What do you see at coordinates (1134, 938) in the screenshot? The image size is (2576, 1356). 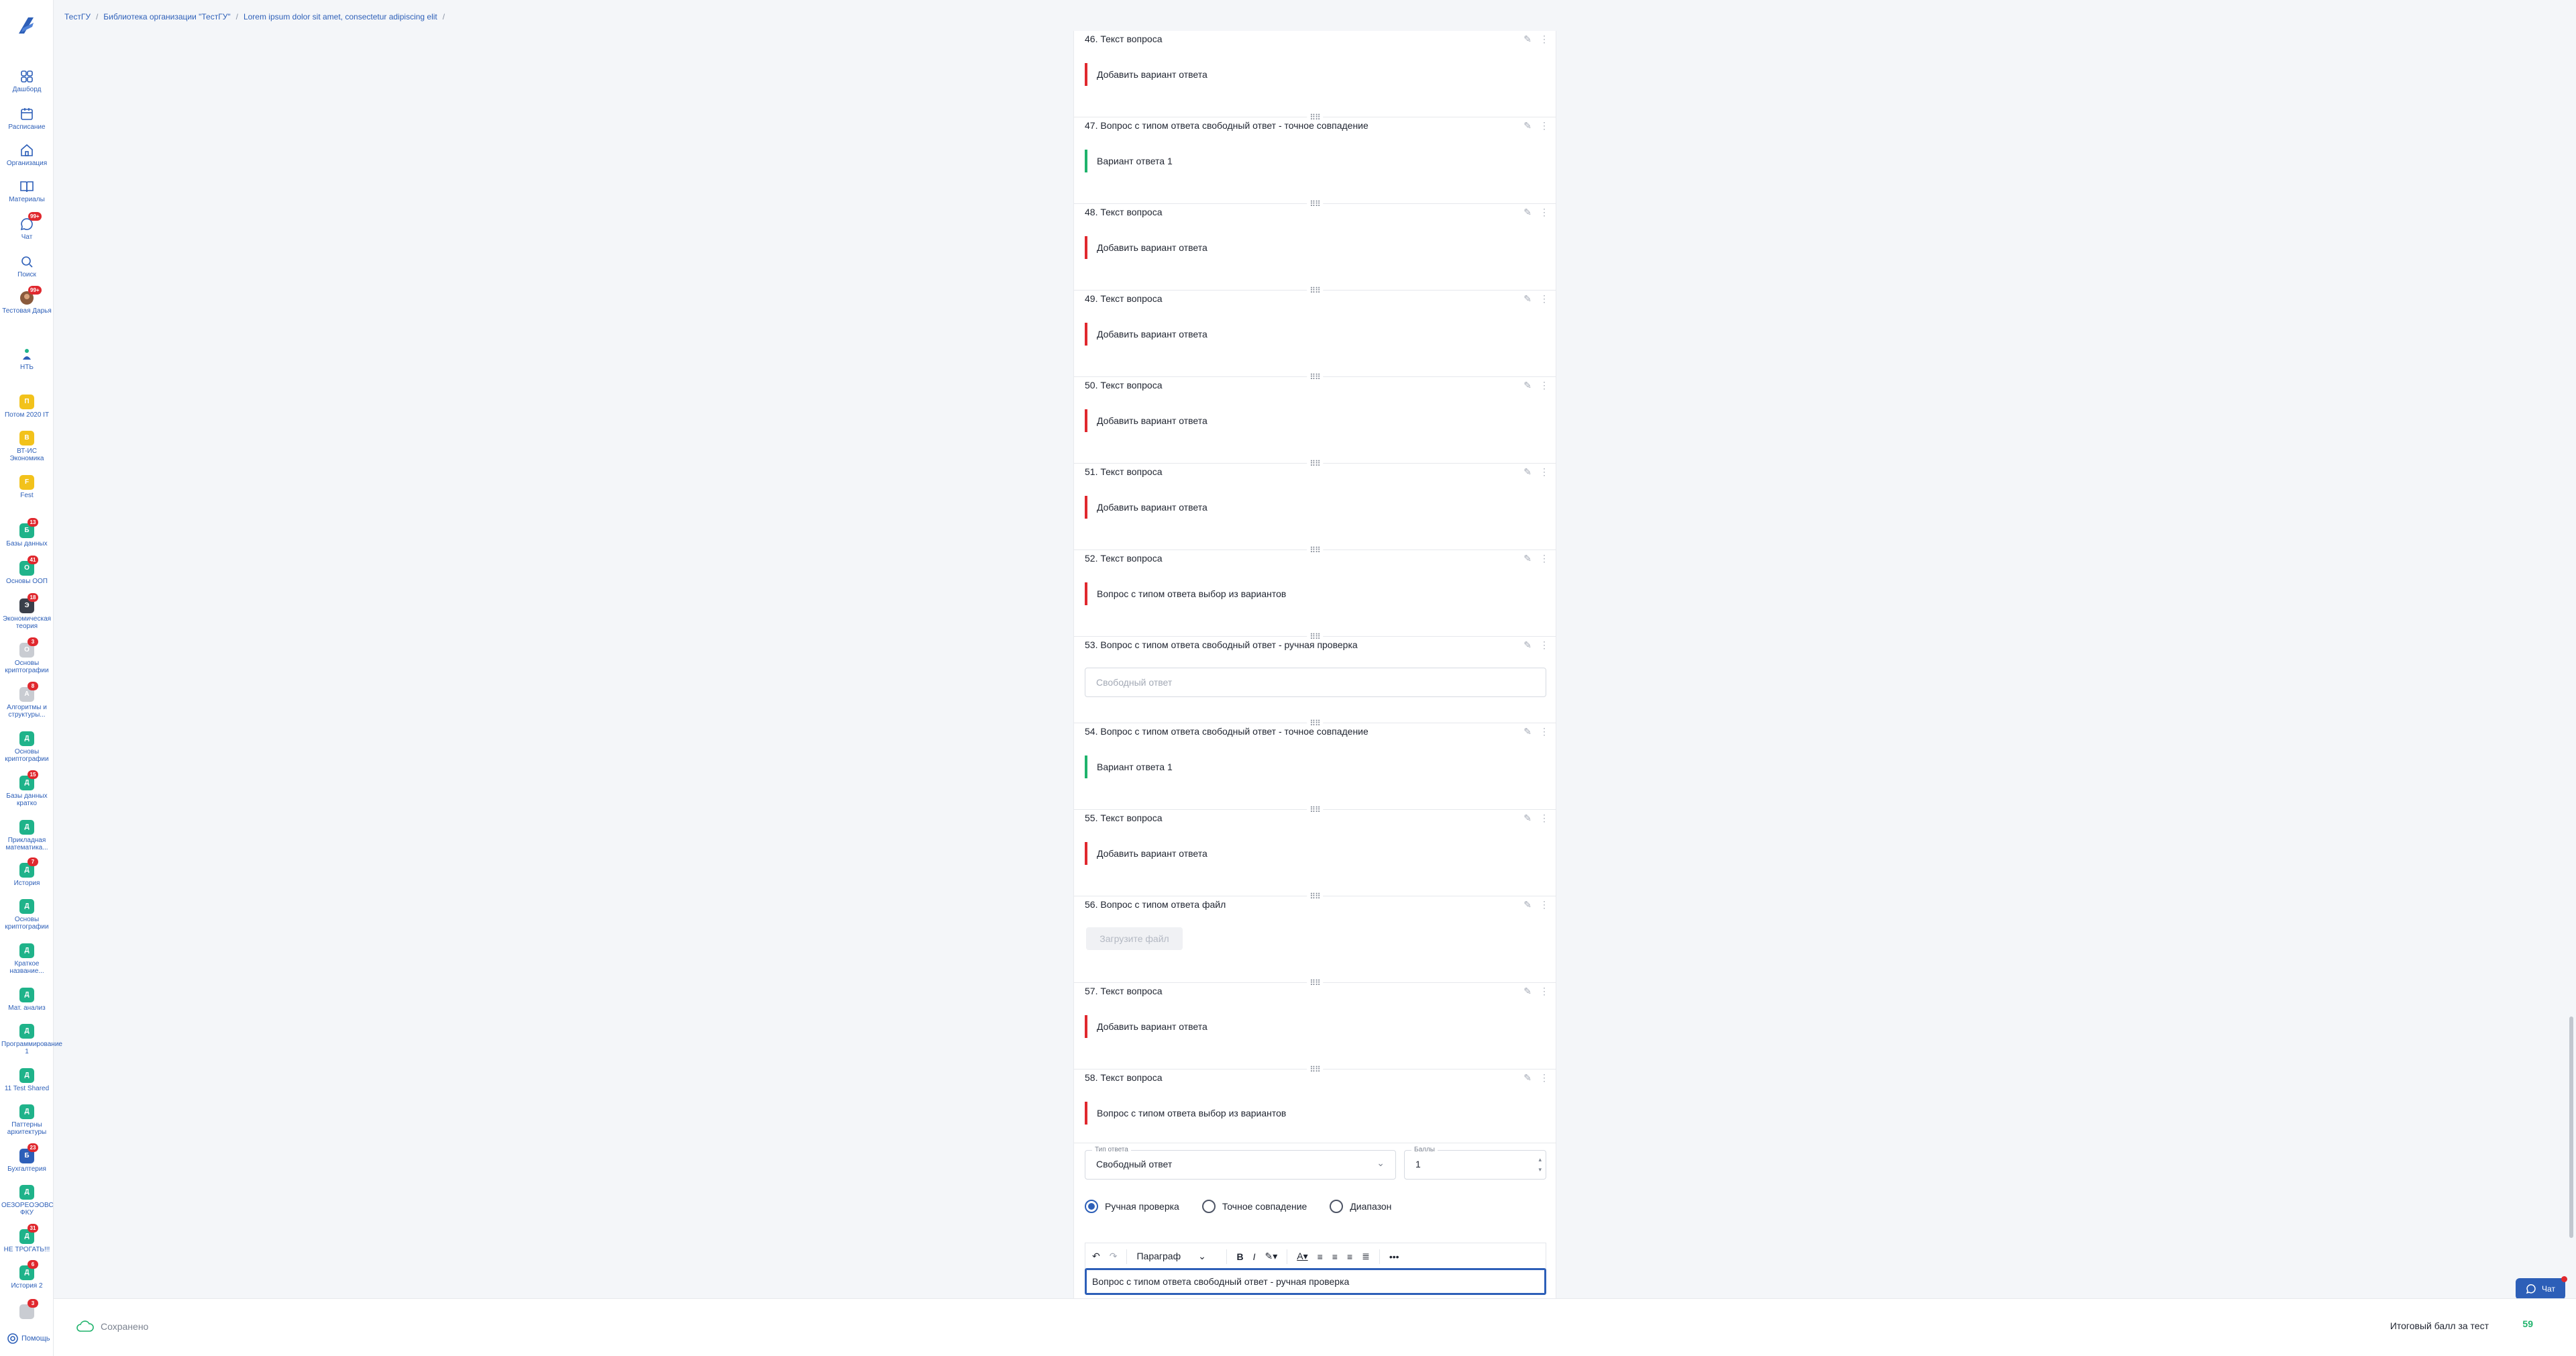 I see `upload-file-button: Загрузите файл` at bounding box center [1134, 938].